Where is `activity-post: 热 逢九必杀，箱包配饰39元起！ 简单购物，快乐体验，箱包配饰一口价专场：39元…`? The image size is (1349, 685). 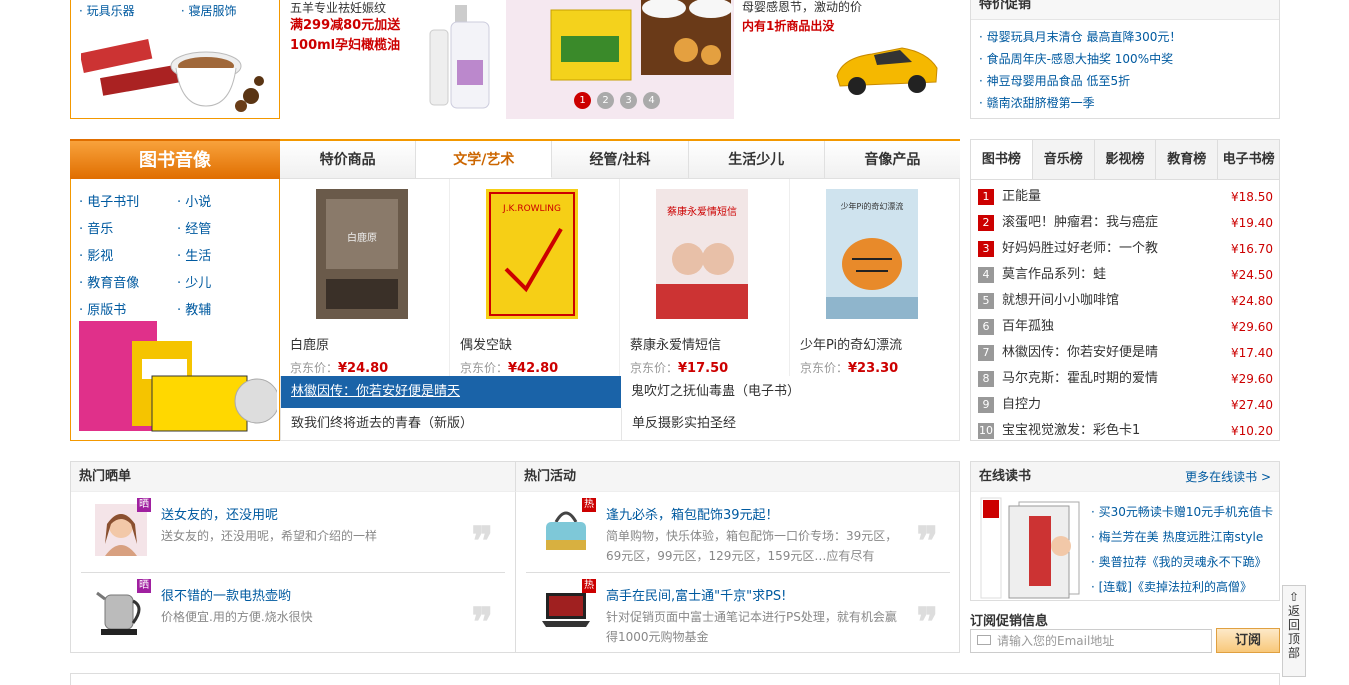
activity-post: 热 逢九必杀，箱包配饰39元起！ 简单购物，快乐体验，箱包配饰一口价专场：39元… is located at coordinates (738, 532).